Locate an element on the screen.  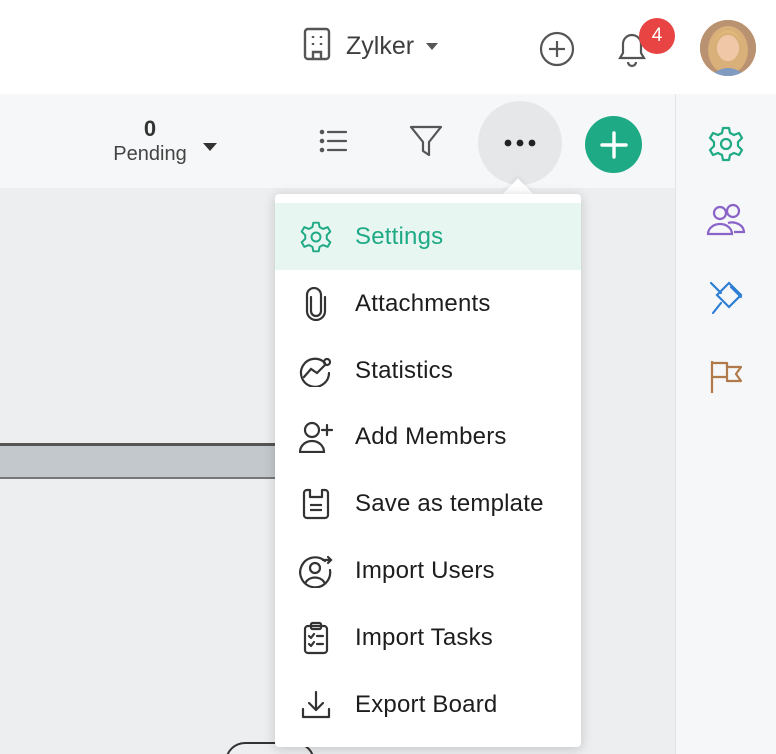
menu-item-attachments: Attachments is located at coordinates (428, 303).